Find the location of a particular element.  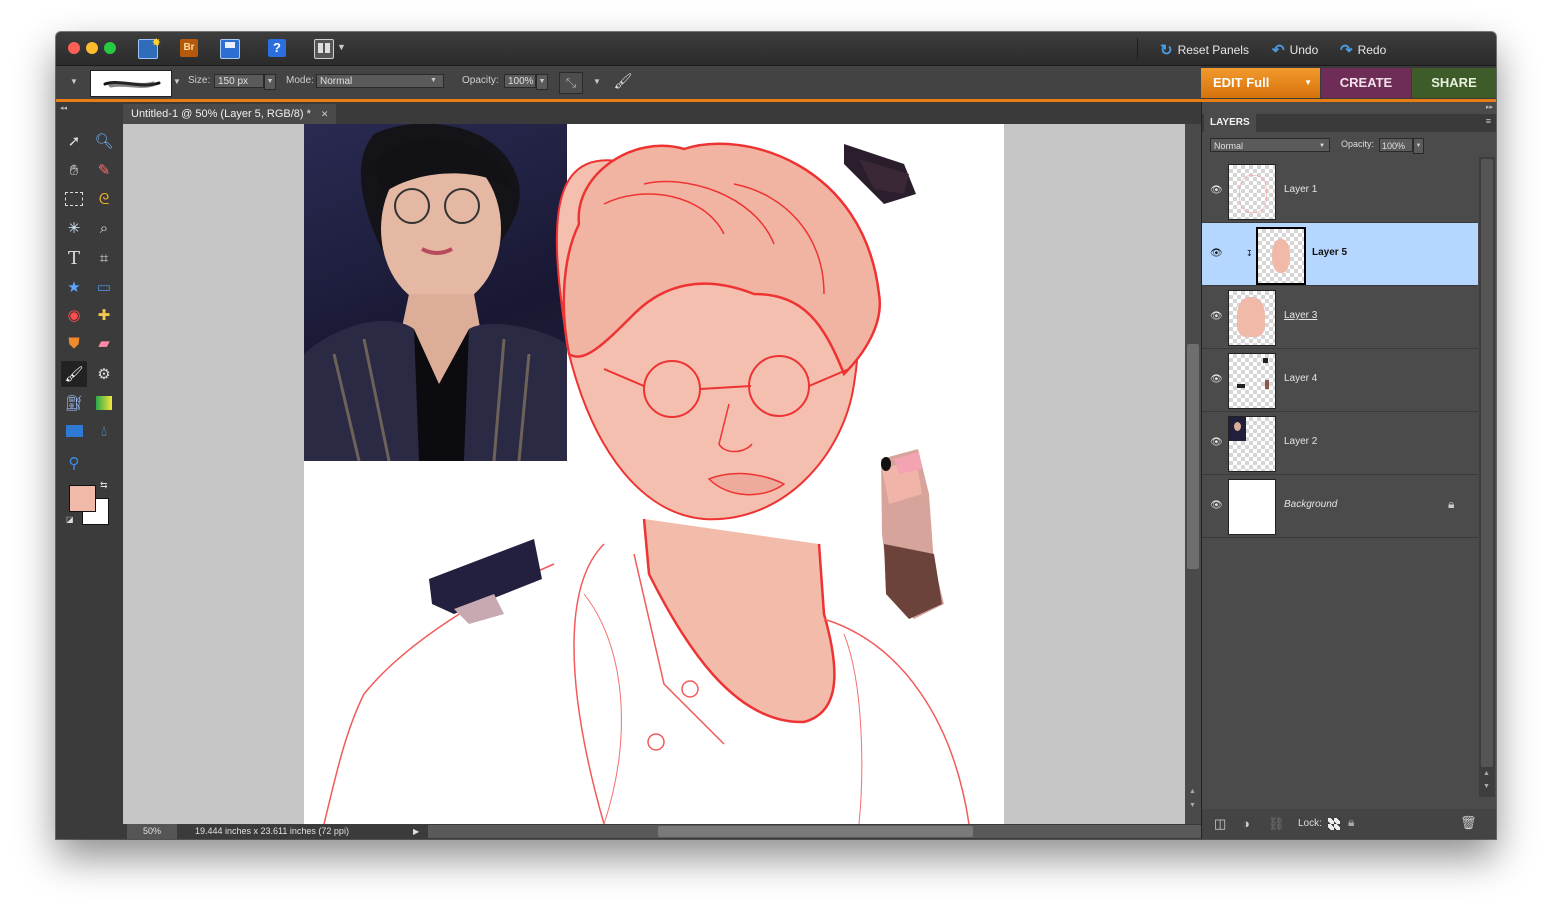

magic-wand-tool-icon: ✳ is located at coordinates (74, 228).